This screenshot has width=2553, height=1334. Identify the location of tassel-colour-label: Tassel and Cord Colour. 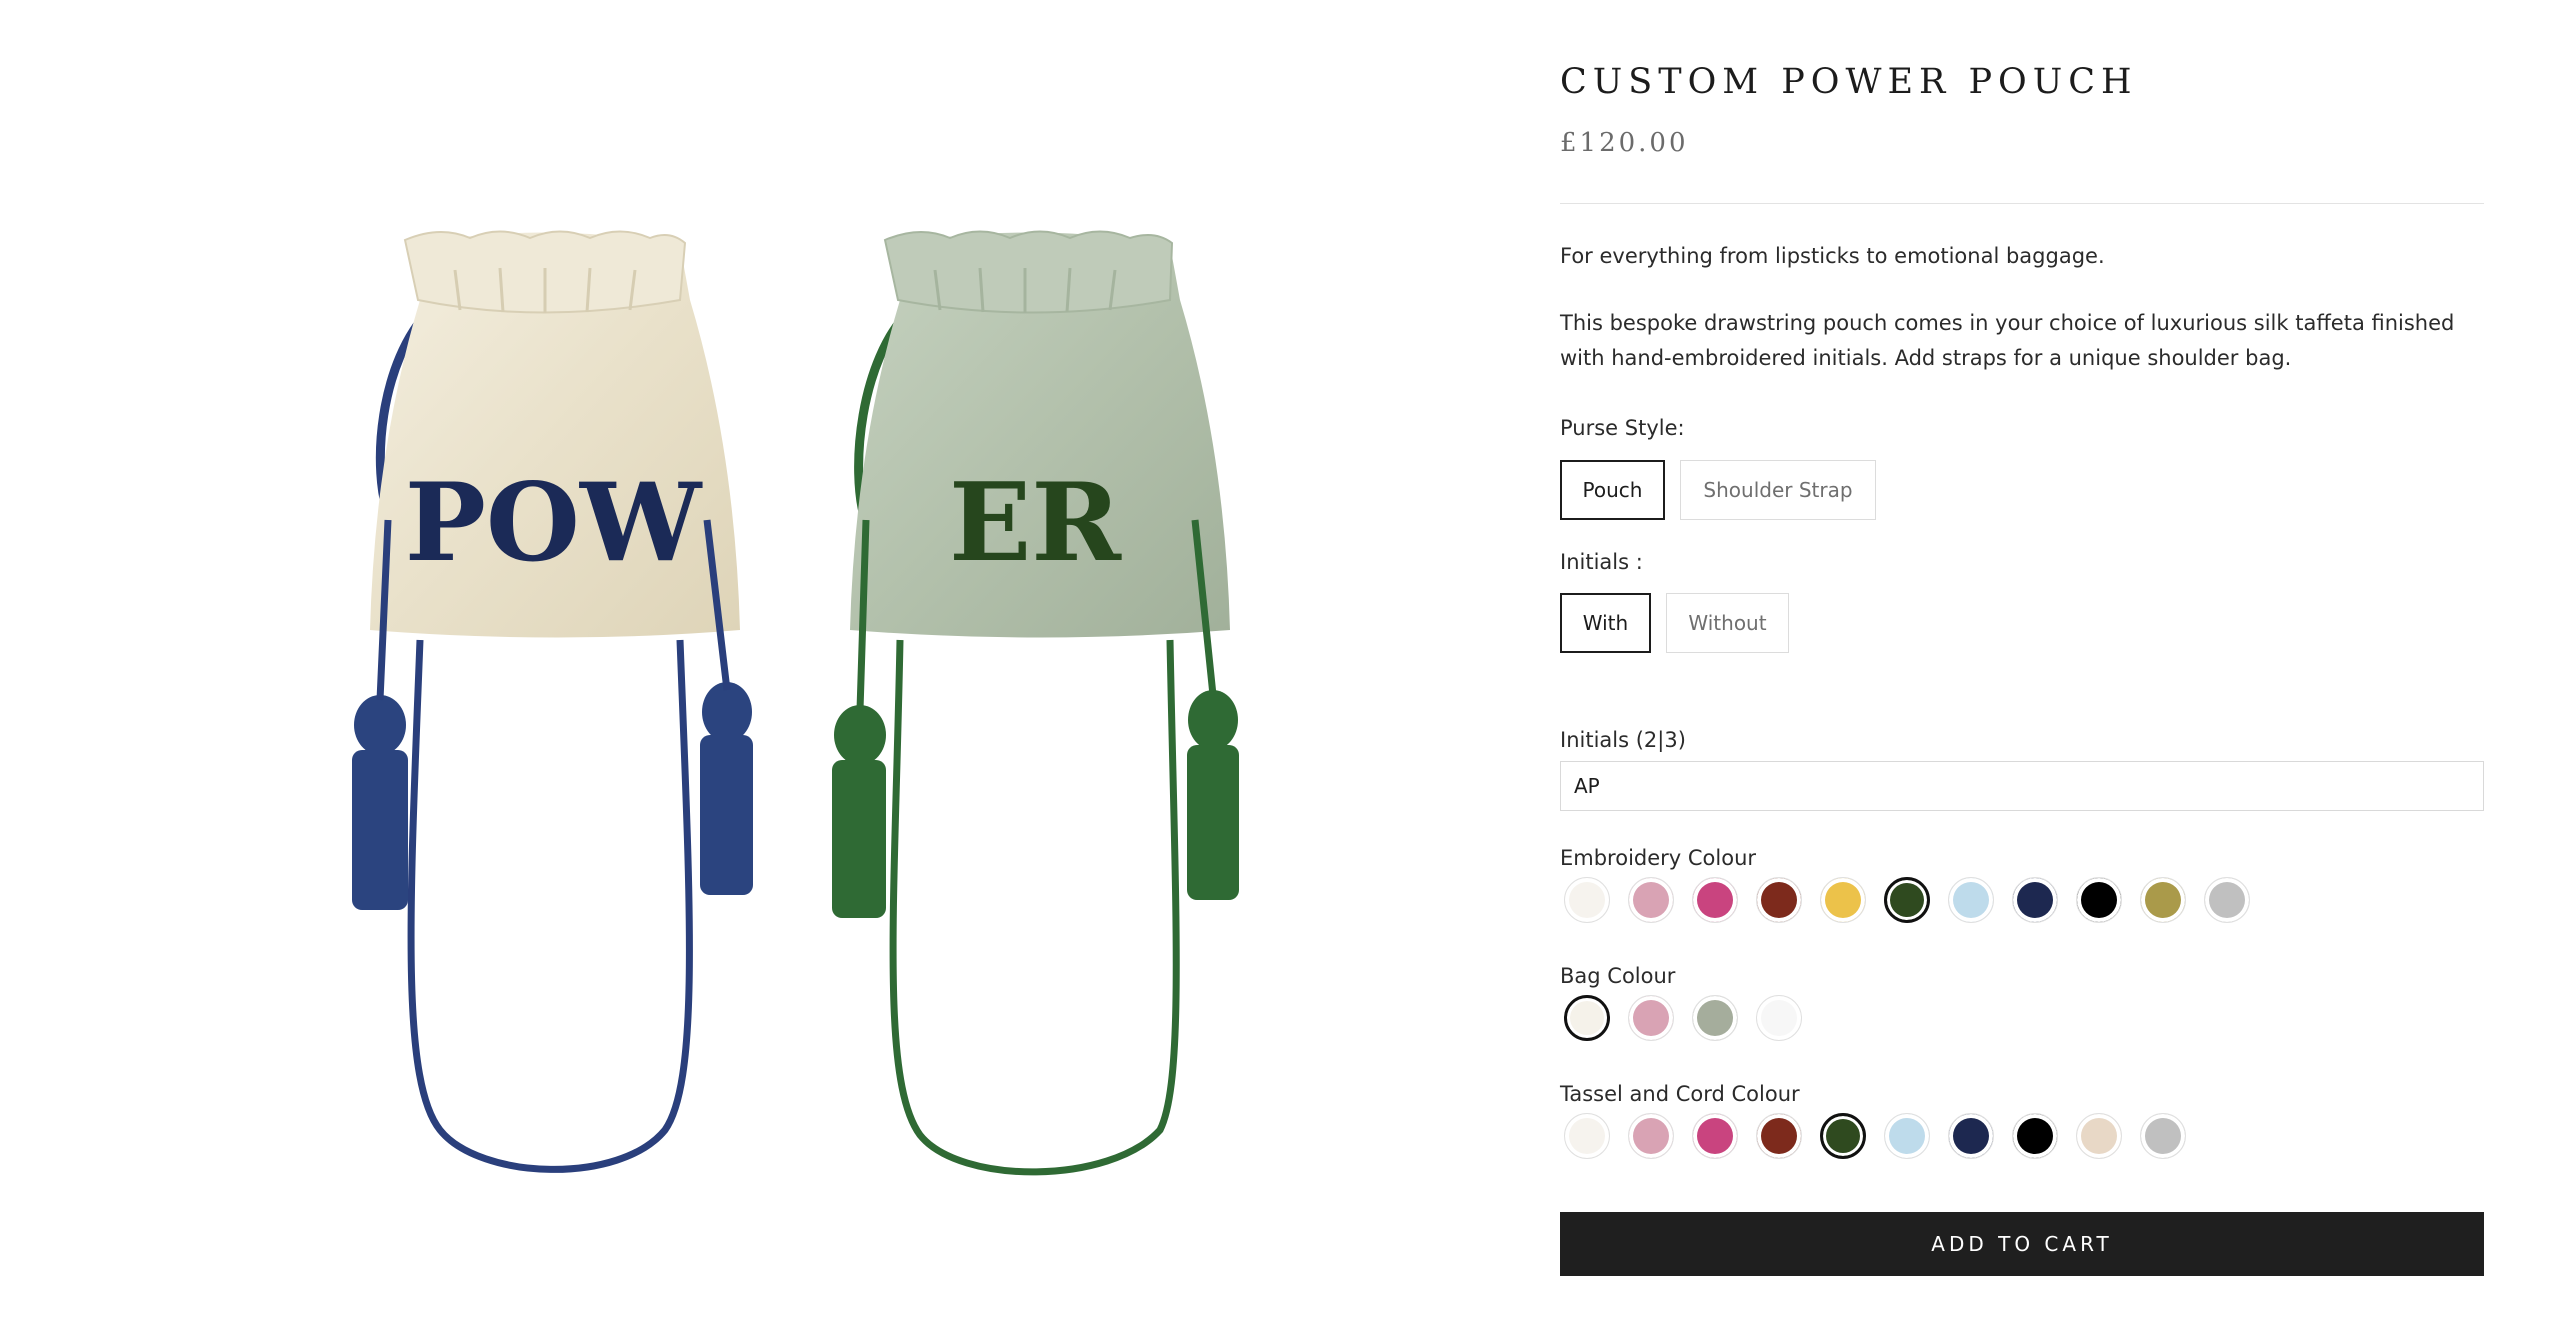
(1680, 1094).